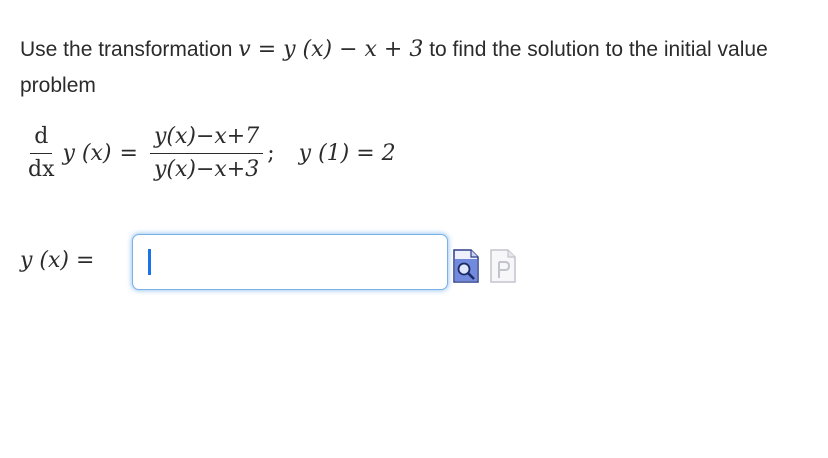 This screenshot has height=458, width=828. I want to click on answer-input, so click(290, 262).